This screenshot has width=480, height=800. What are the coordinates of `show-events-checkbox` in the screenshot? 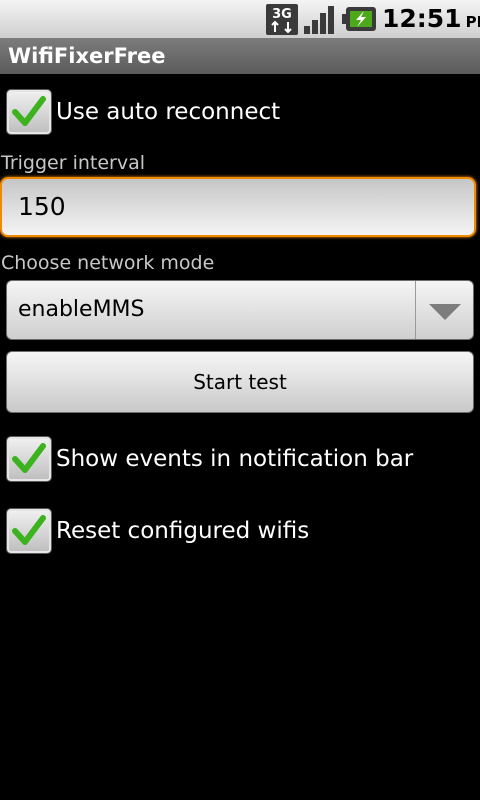 It's located at (29, 459).